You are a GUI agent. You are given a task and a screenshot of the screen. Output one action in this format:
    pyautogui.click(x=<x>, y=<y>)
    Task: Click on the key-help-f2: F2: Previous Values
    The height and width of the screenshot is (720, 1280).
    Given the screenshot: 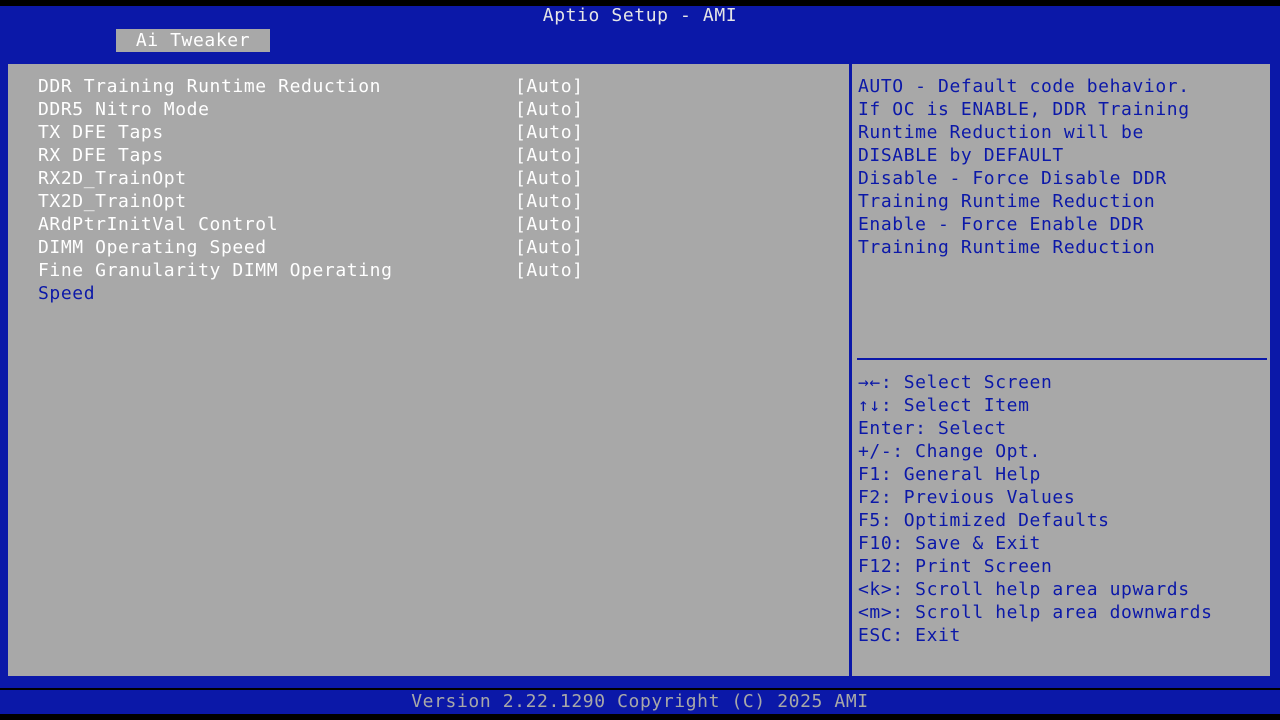 What is the action you would take?
    pyautogui.click(x=967, y=497)
    